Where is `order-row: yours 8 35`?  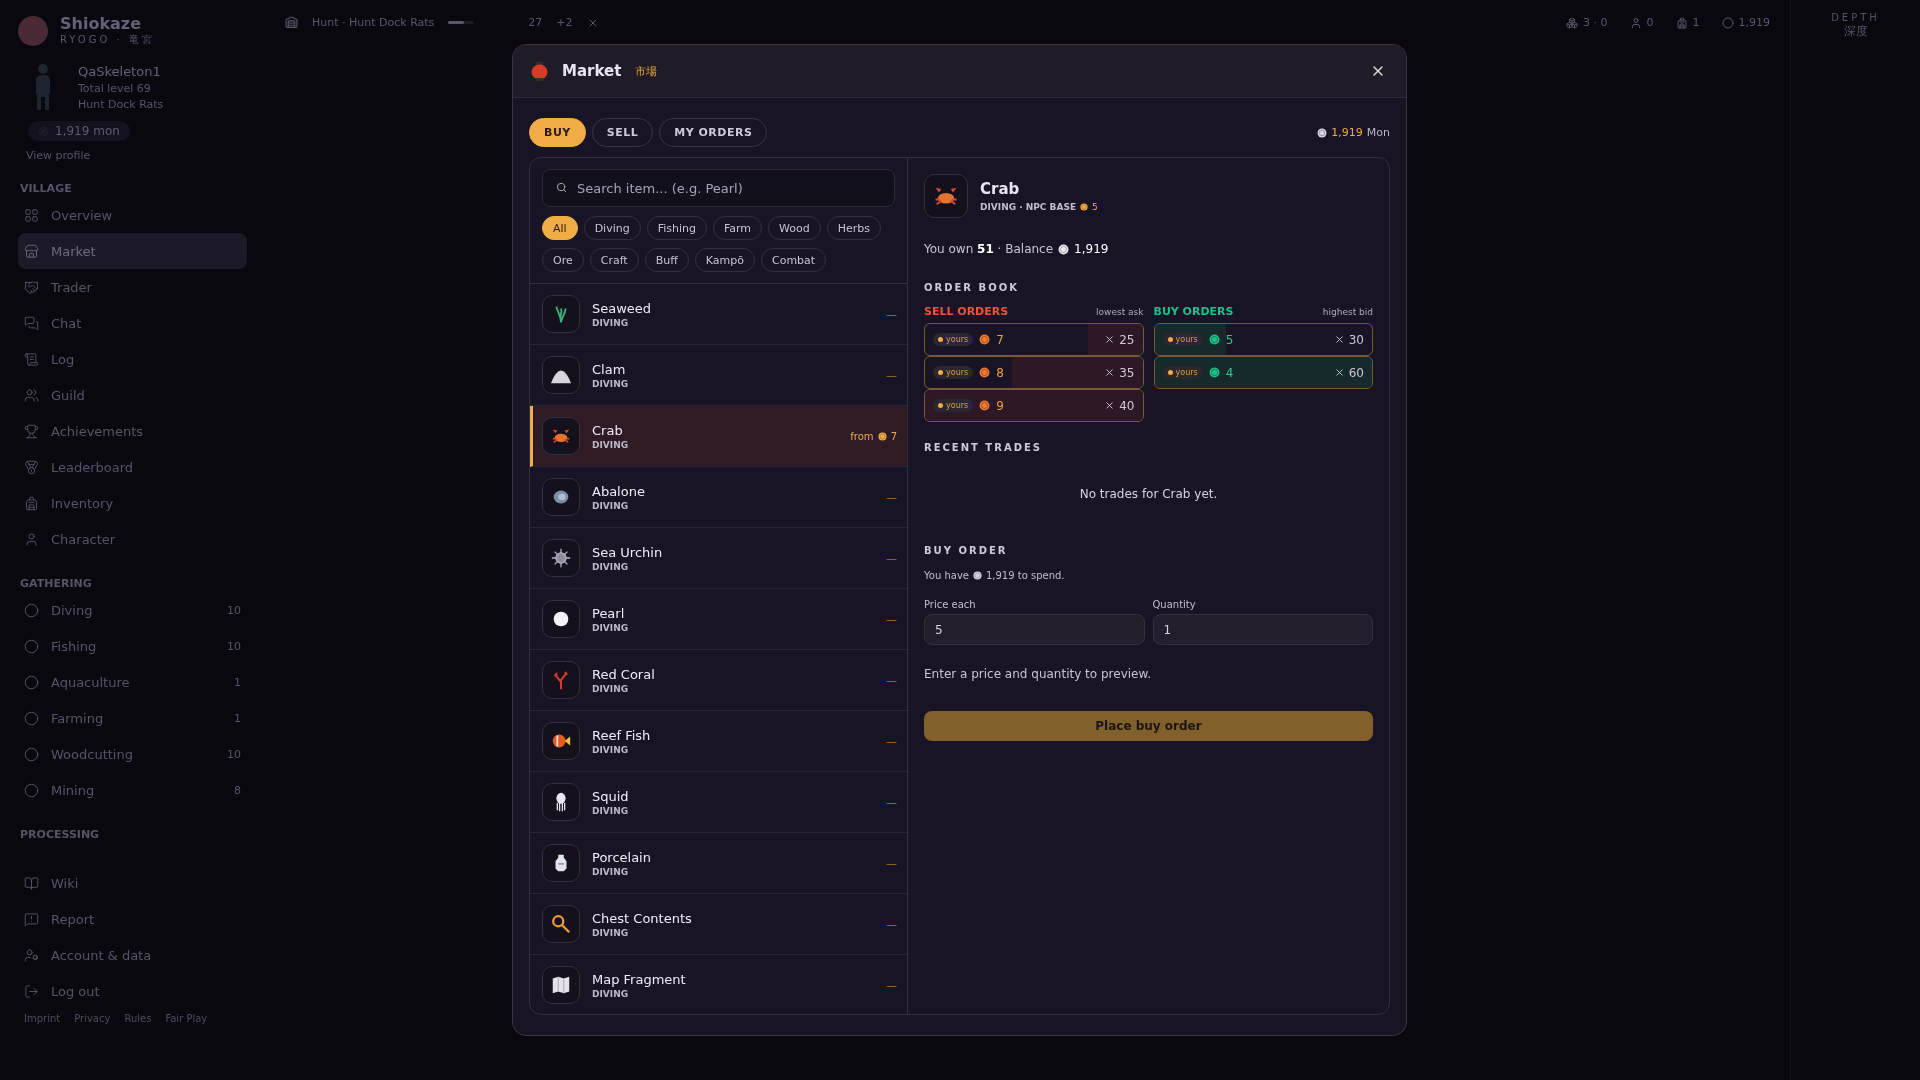 order-row: yours 8 35 is located at coordinates (1034, 372).